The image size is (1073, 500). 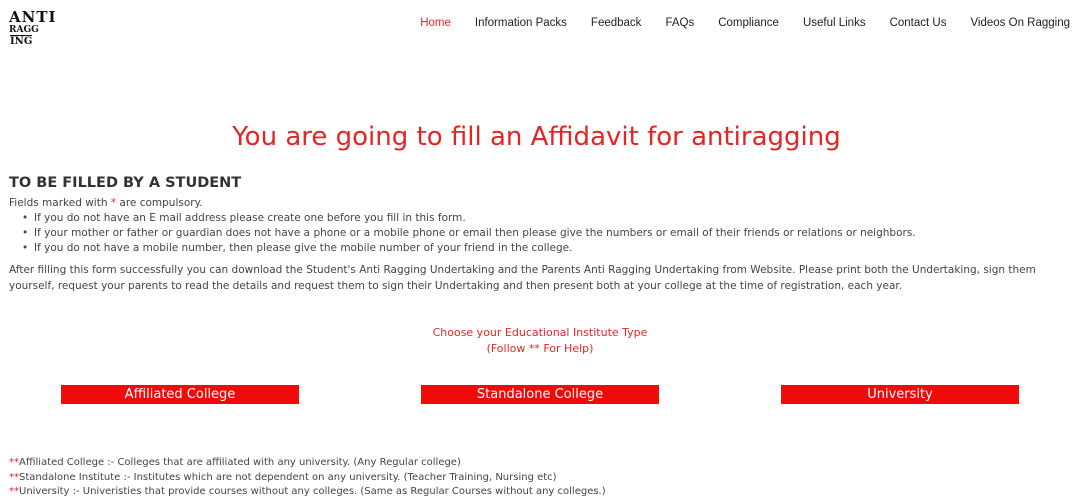 I want to click on logo-bottom-right: ING, so click(x=21, y=41).